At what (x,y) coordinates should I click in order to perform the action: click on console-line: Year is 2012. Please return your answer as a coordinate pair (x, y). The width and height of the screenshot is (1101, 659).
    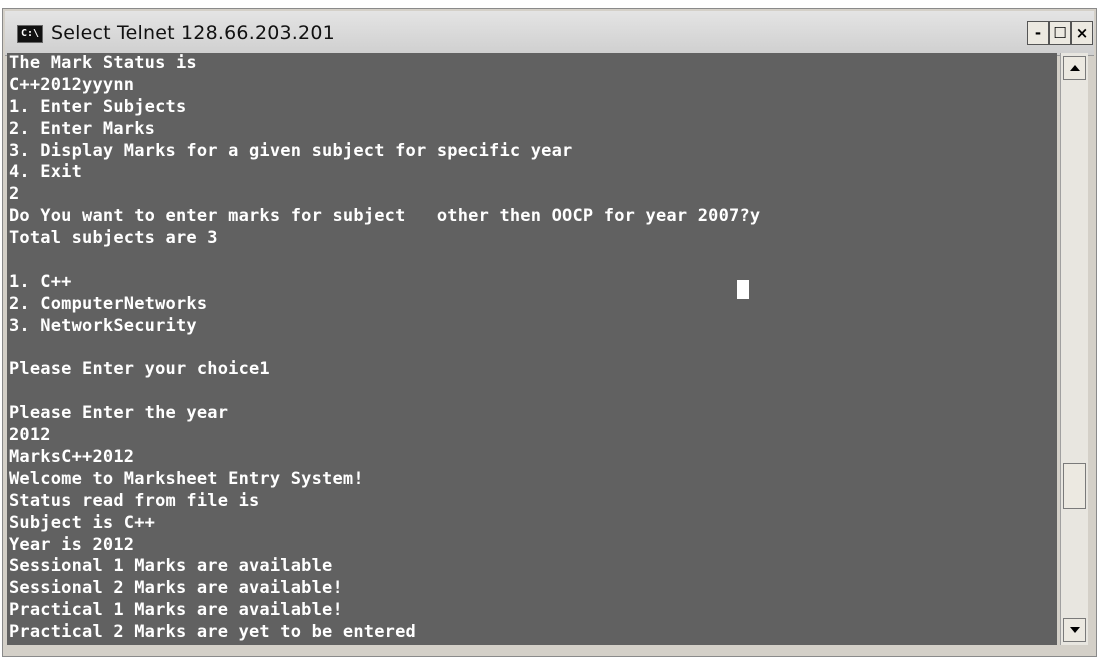
    Looking at the image, I should click on (72, 544).